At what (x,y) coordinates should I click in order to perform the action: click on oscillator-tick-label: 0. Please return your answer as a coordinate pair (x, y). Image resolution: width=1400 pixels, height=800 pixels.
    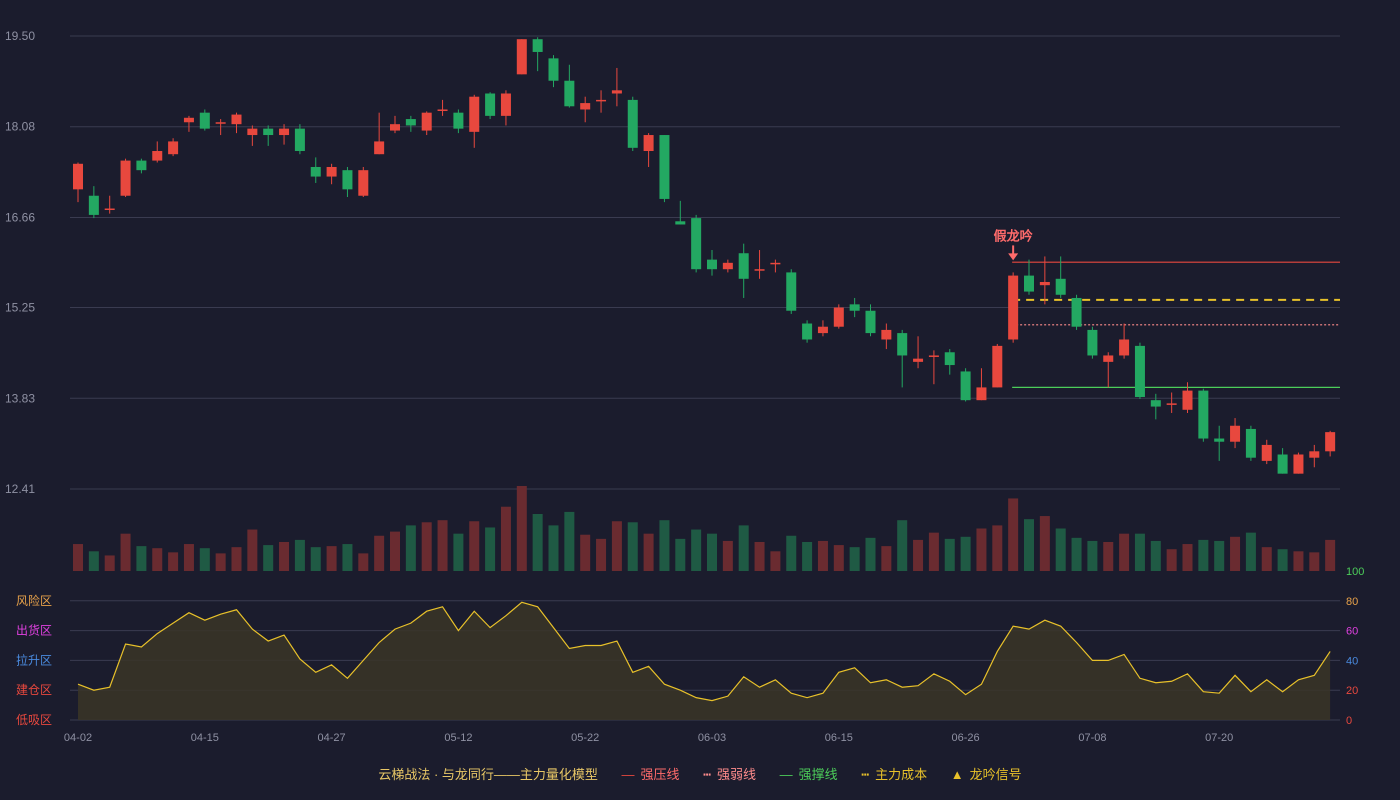
    Looking at the image, I should click on (1349, 721).